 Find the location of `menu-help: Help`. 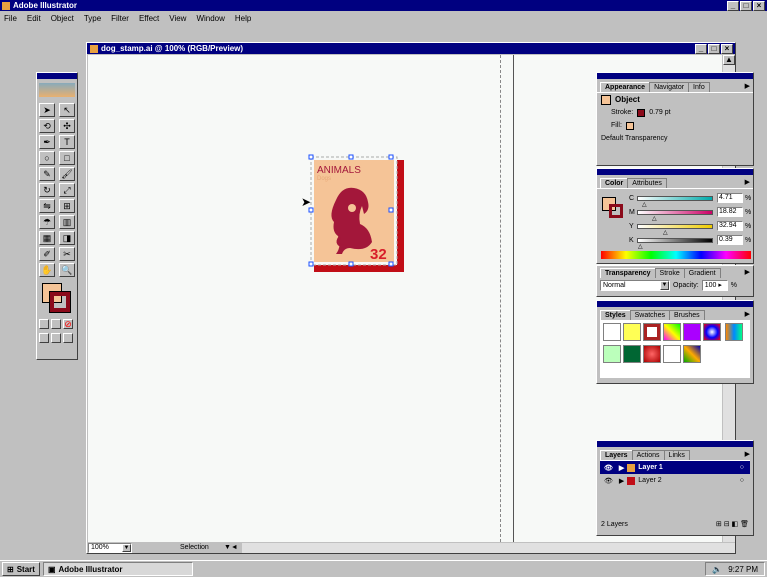

menu-help: Help is located at coordinates (243, 18).